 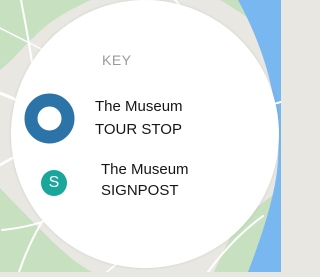 I want to click on tour-stop-label-line2: TOUR STOP, so click(x=138, y=129).